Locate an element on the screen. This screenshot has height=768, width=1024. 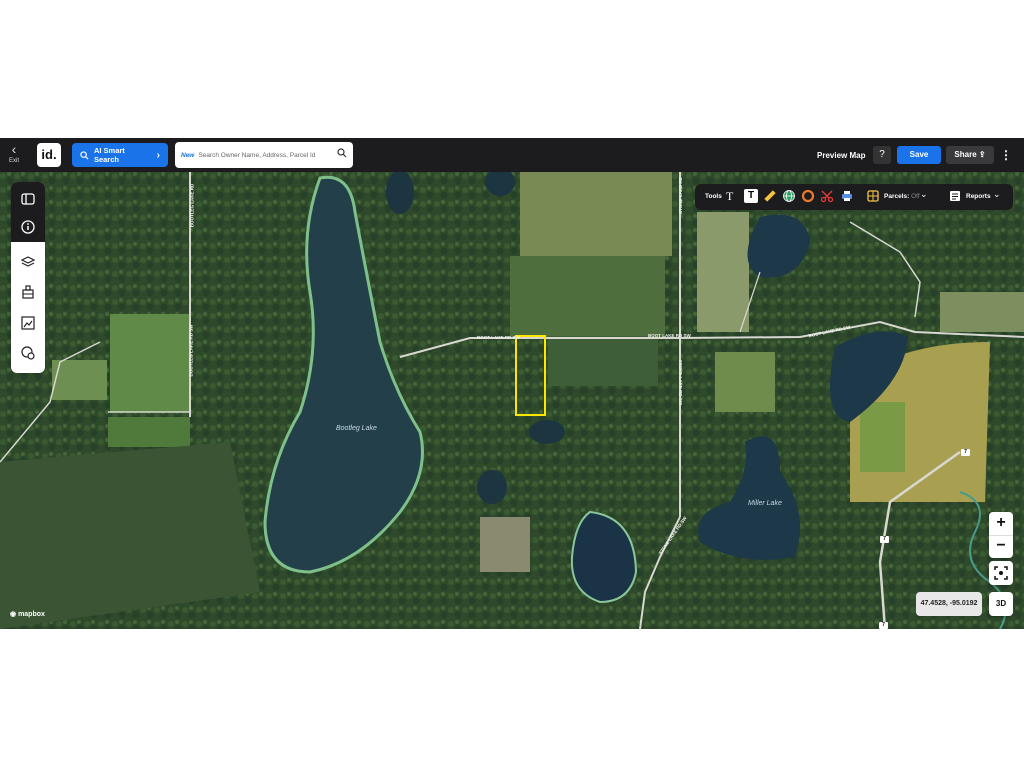
zoom-control: + − is located at coordinates (1001, 535).